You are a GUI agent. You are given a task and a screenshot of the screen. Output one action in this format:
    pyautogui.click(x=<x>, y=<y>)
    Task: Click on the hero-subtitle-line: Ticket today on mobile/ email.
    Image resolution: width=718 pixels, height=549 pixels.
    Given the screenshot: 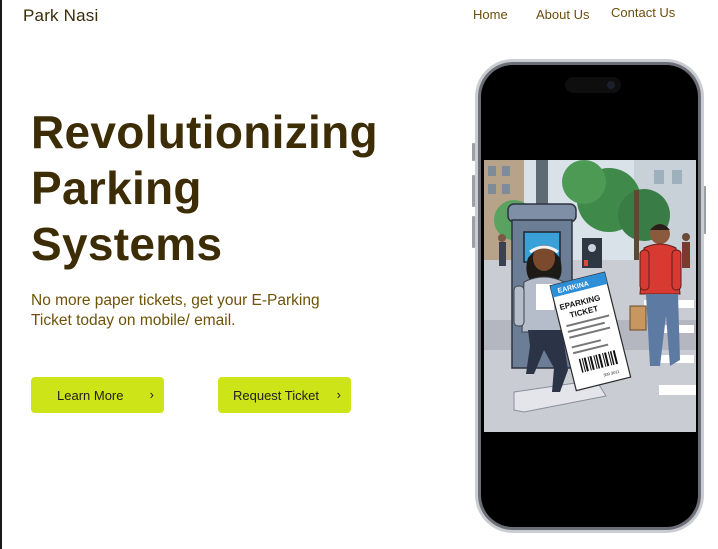 What is the action you would take?
    pyautogui.click(x=133, y=320)
    